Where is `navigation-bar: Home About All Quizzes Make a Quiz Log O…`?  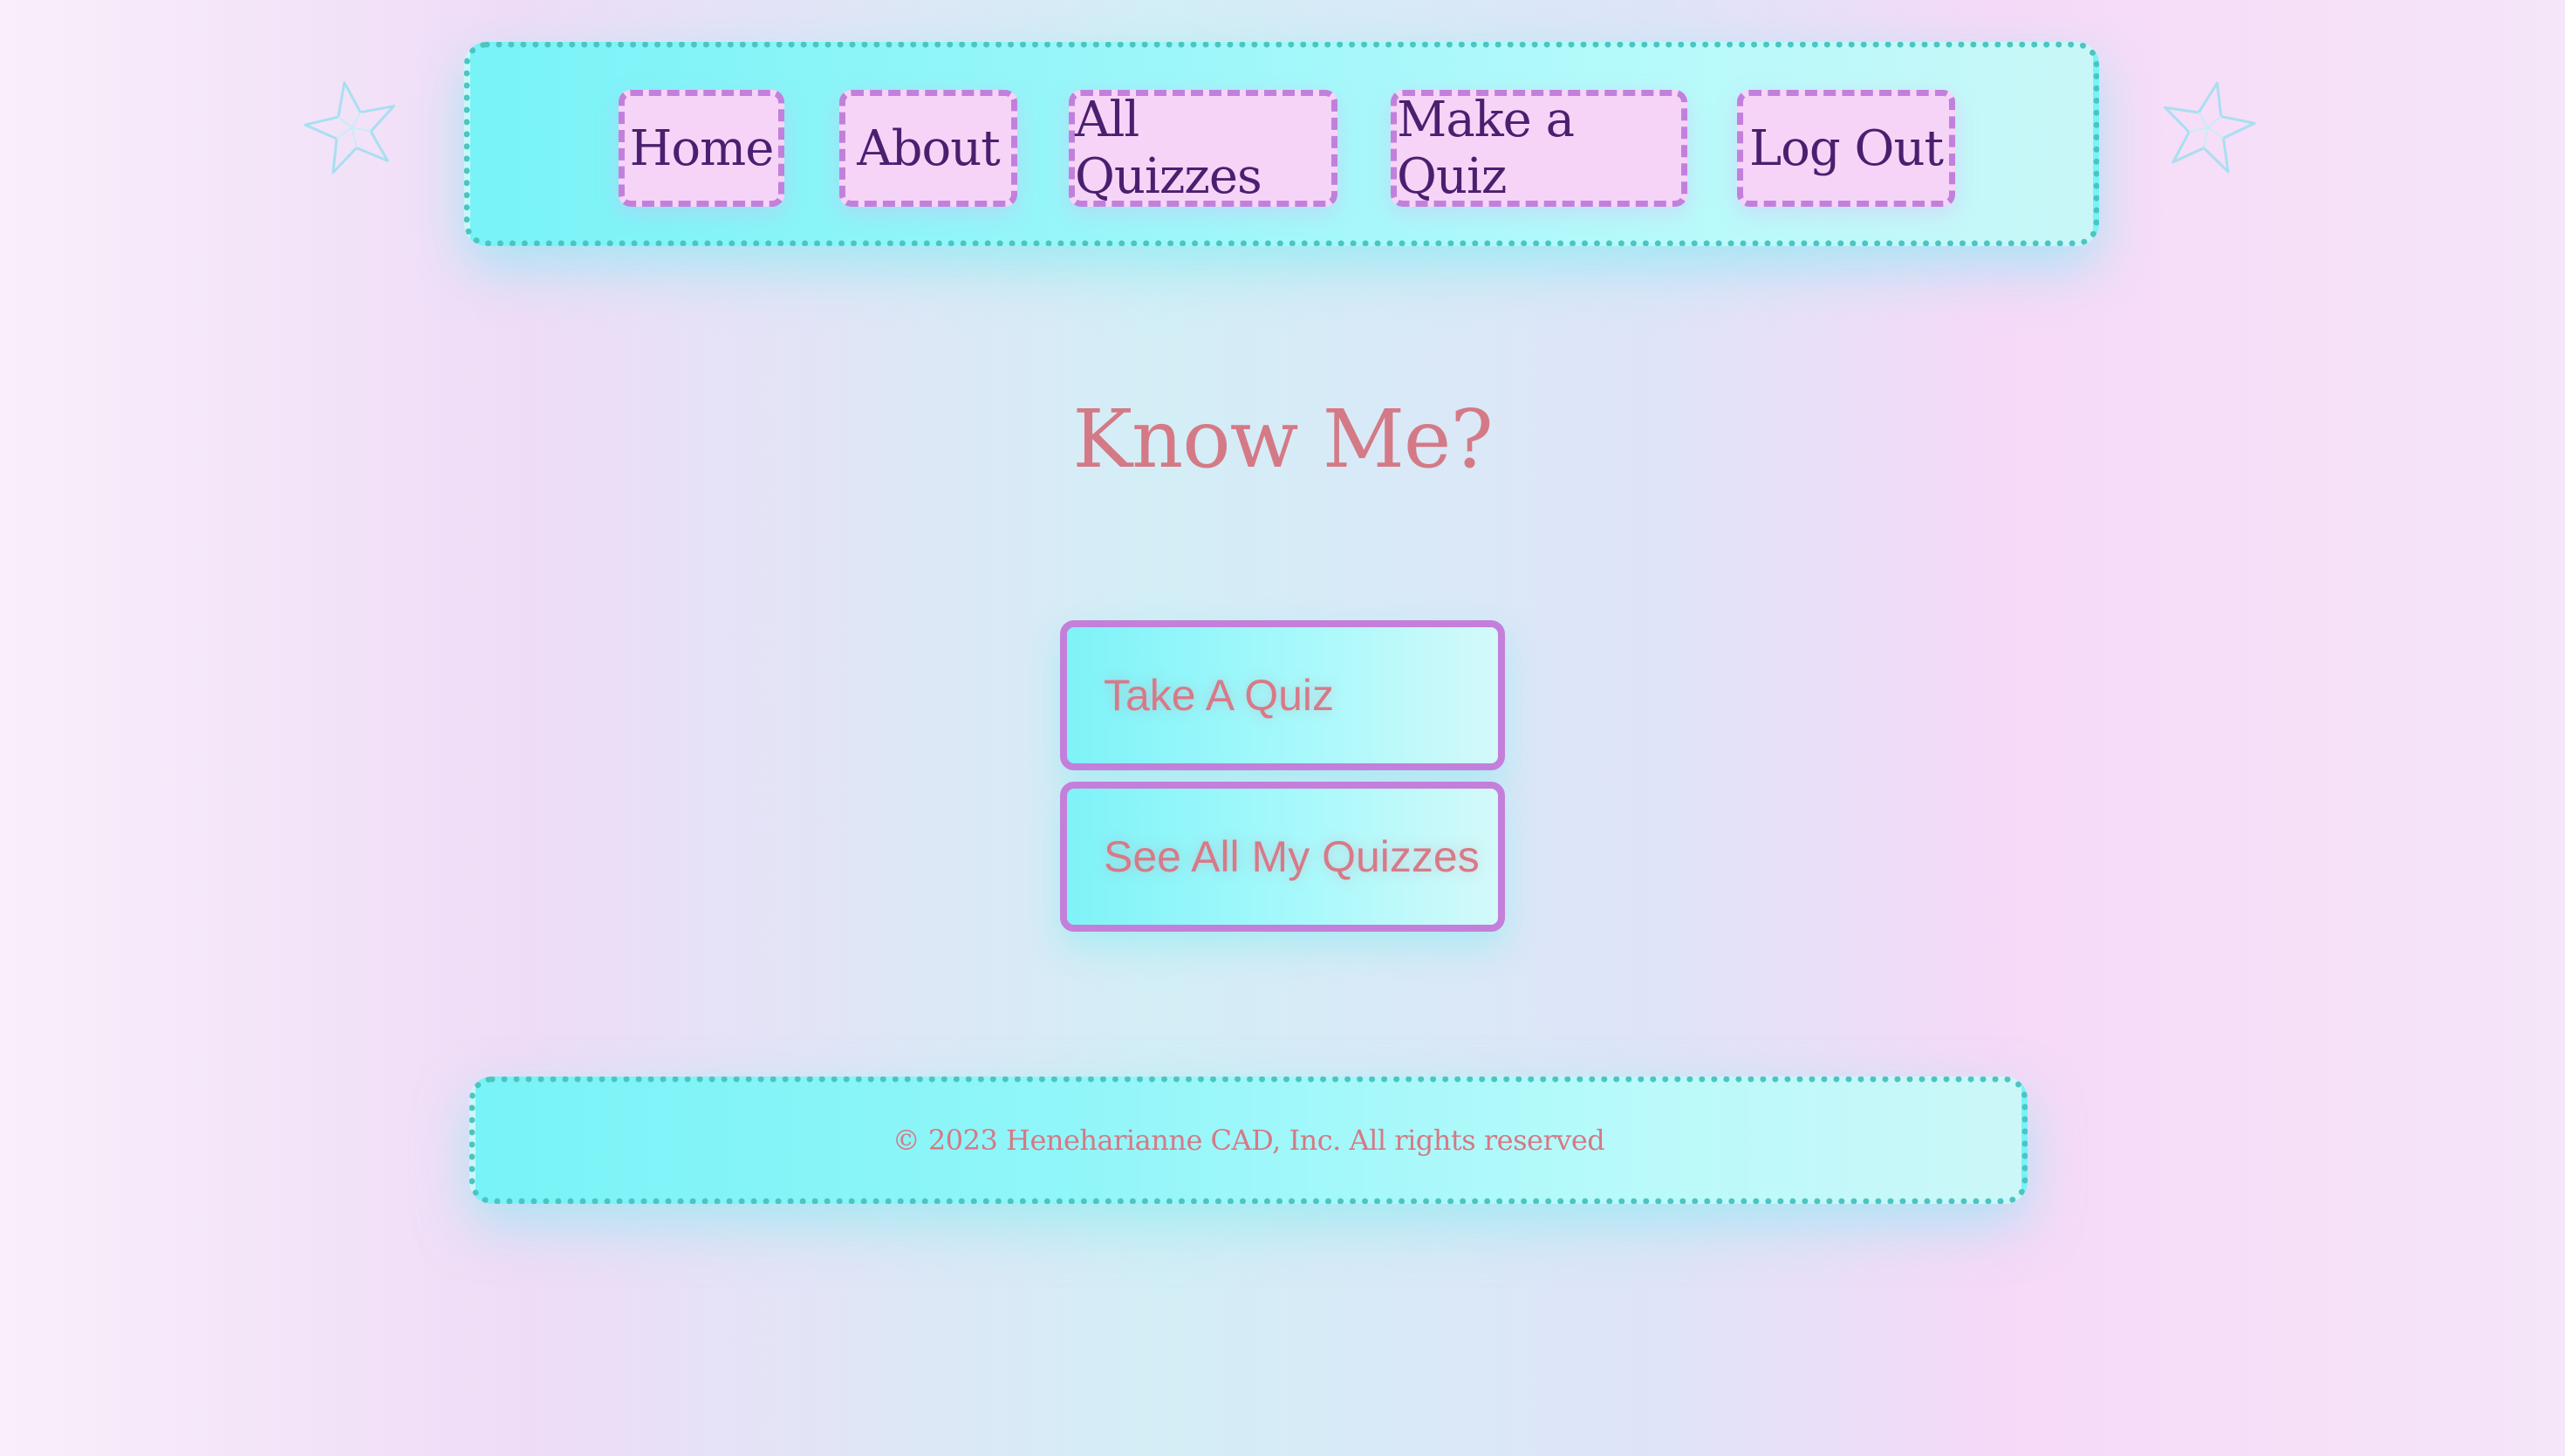 navigation-bar: Home About All Quizzes Make a Quiz Log O… is located at coordinates (1281, 144).